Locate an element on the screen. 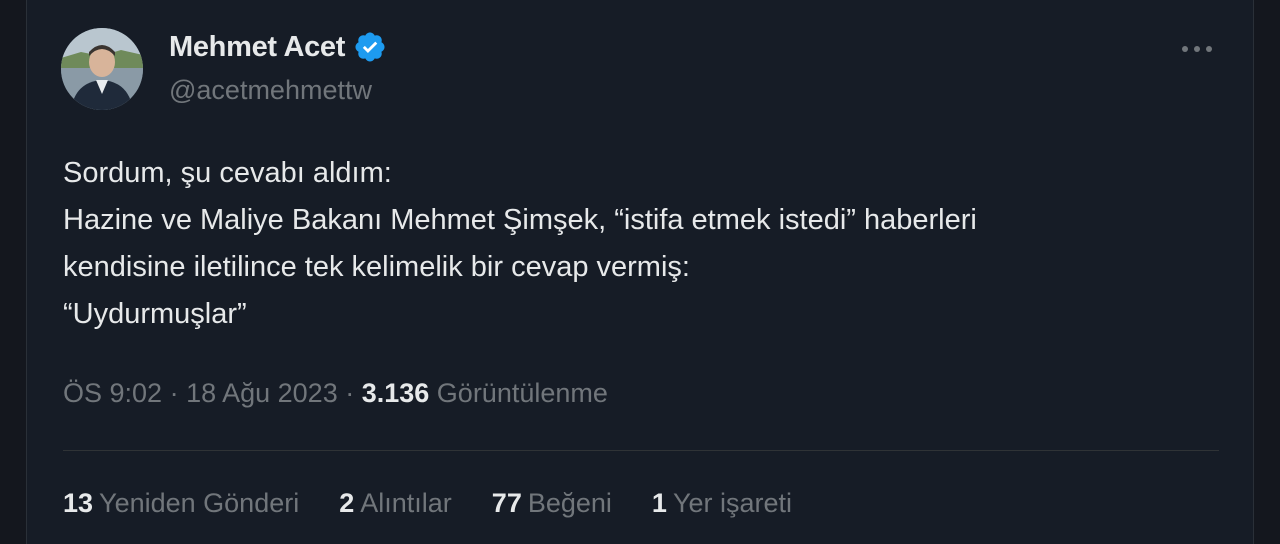  stat-likes: 77 Beğeni is located at coordinates (552, 503).